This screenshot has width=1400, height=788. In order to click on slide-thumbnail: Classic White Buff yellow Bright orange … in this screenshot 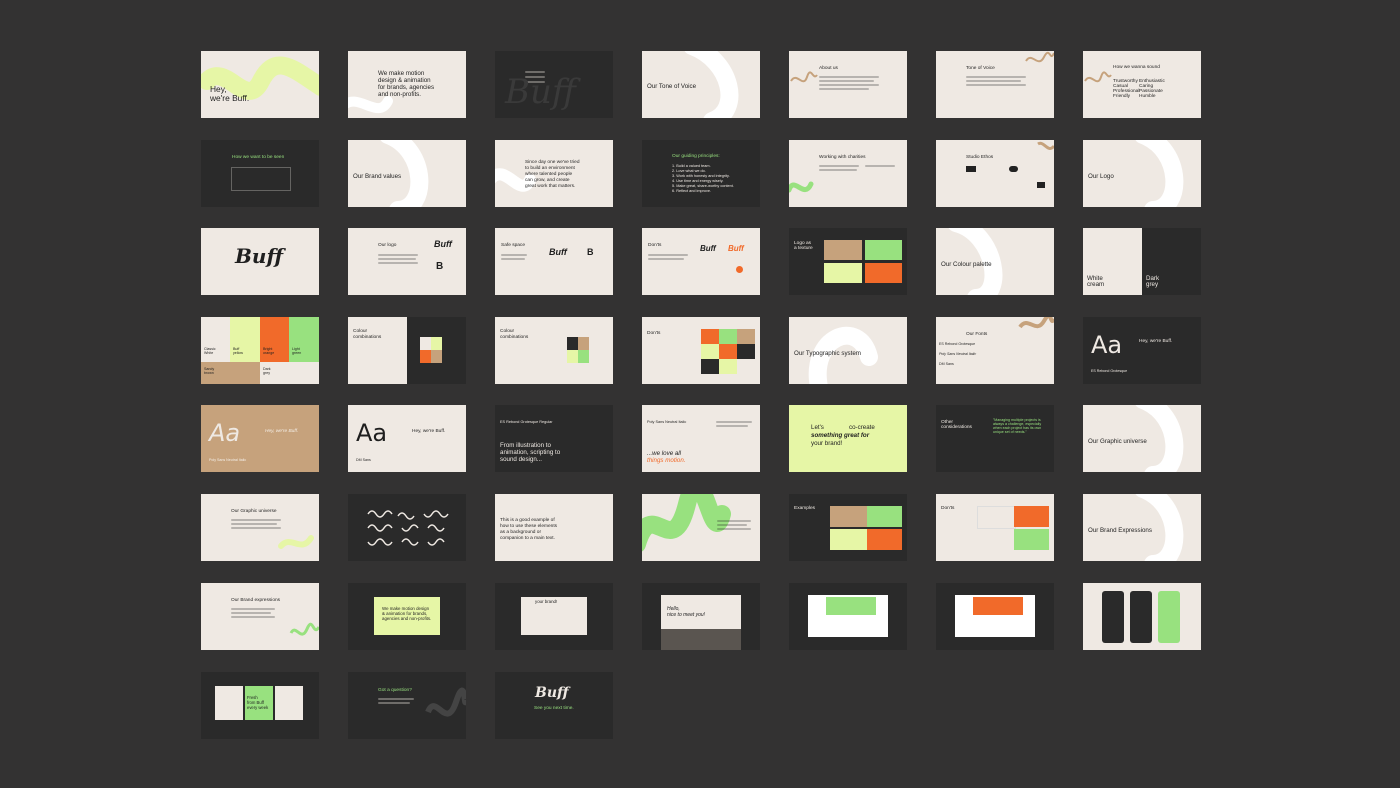, I will do `click(260, 350)`.